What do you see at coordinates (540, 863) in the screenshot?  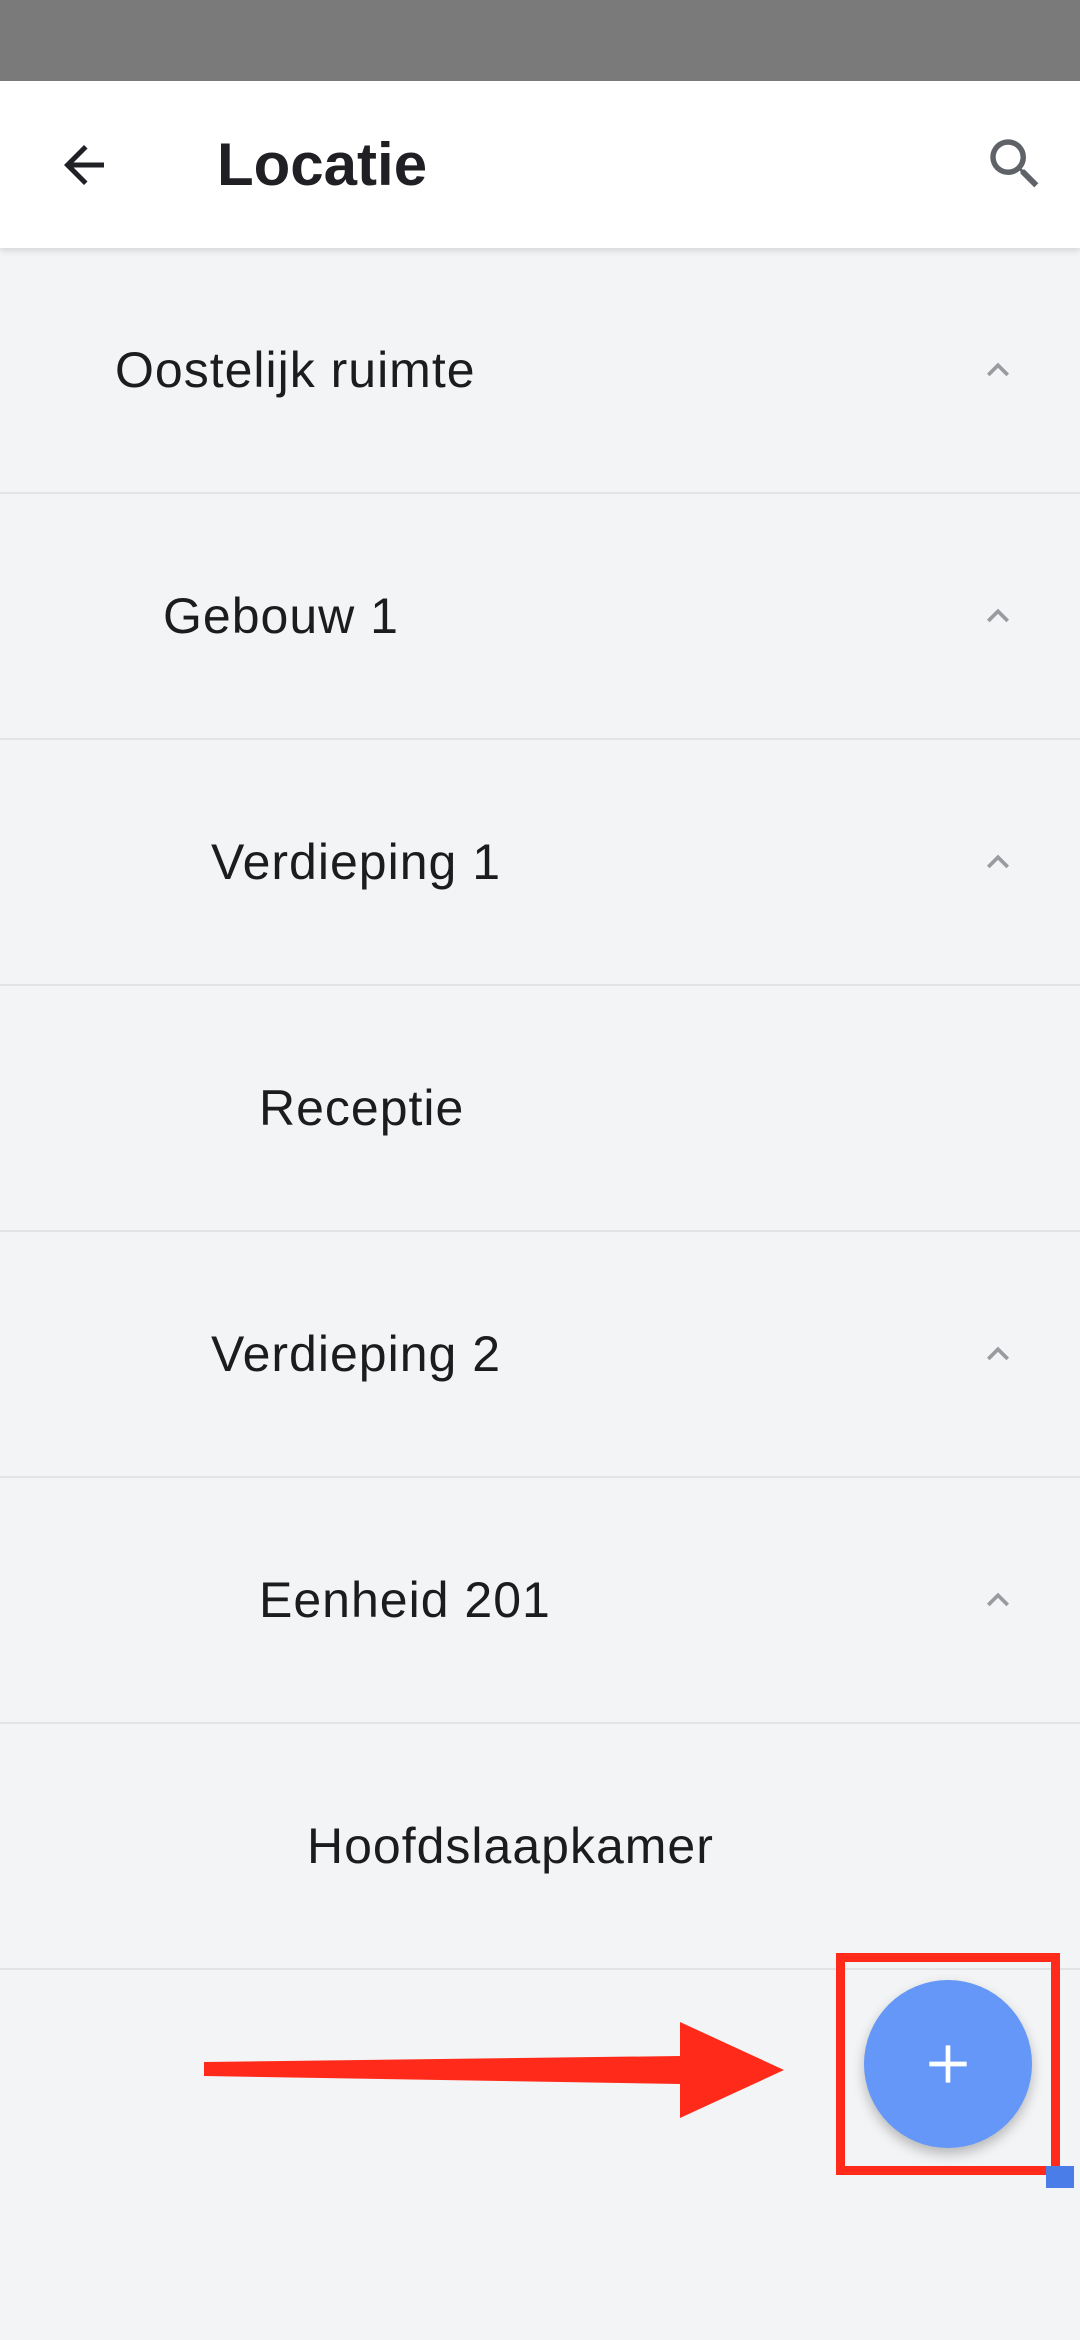 I see `tree-item-verdieping-1: Verdieping 1` at bounding box center [540, 863].